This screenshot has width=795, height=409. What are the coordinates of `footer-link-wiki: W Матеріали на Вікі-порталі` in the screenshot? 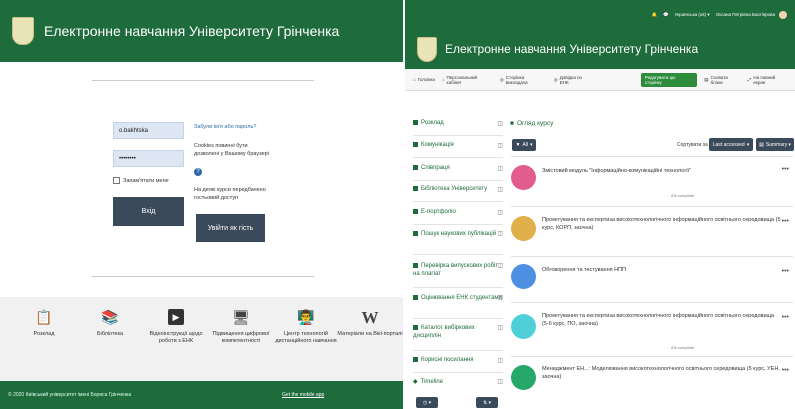 It's located at (370, 323).